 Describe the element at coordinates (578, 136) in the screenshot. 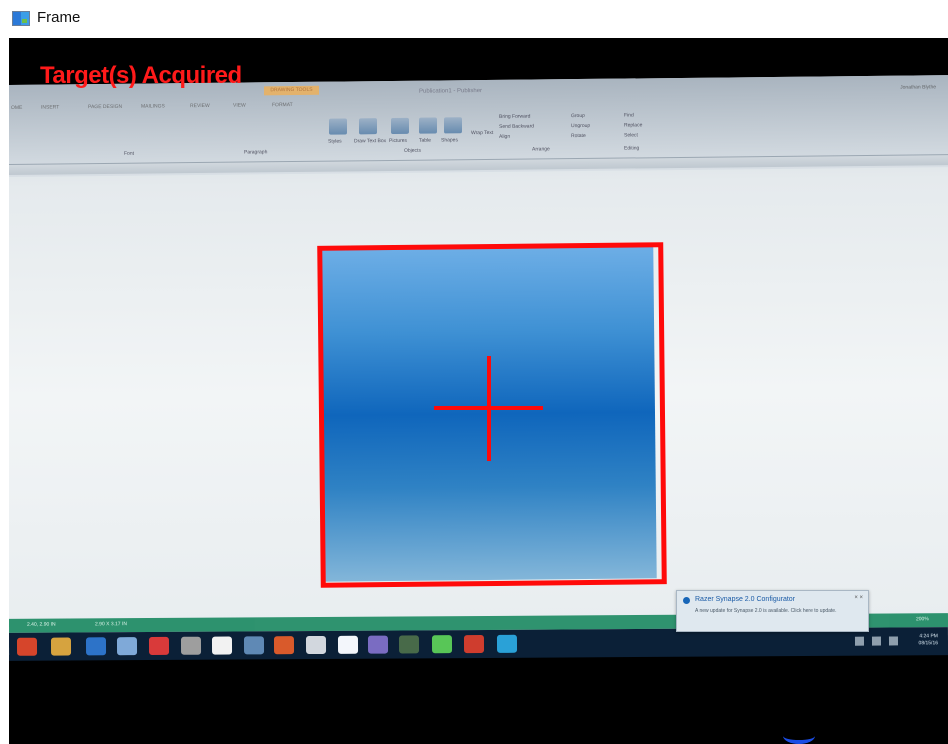

I see `tool-rotate: Rotate` at that location.